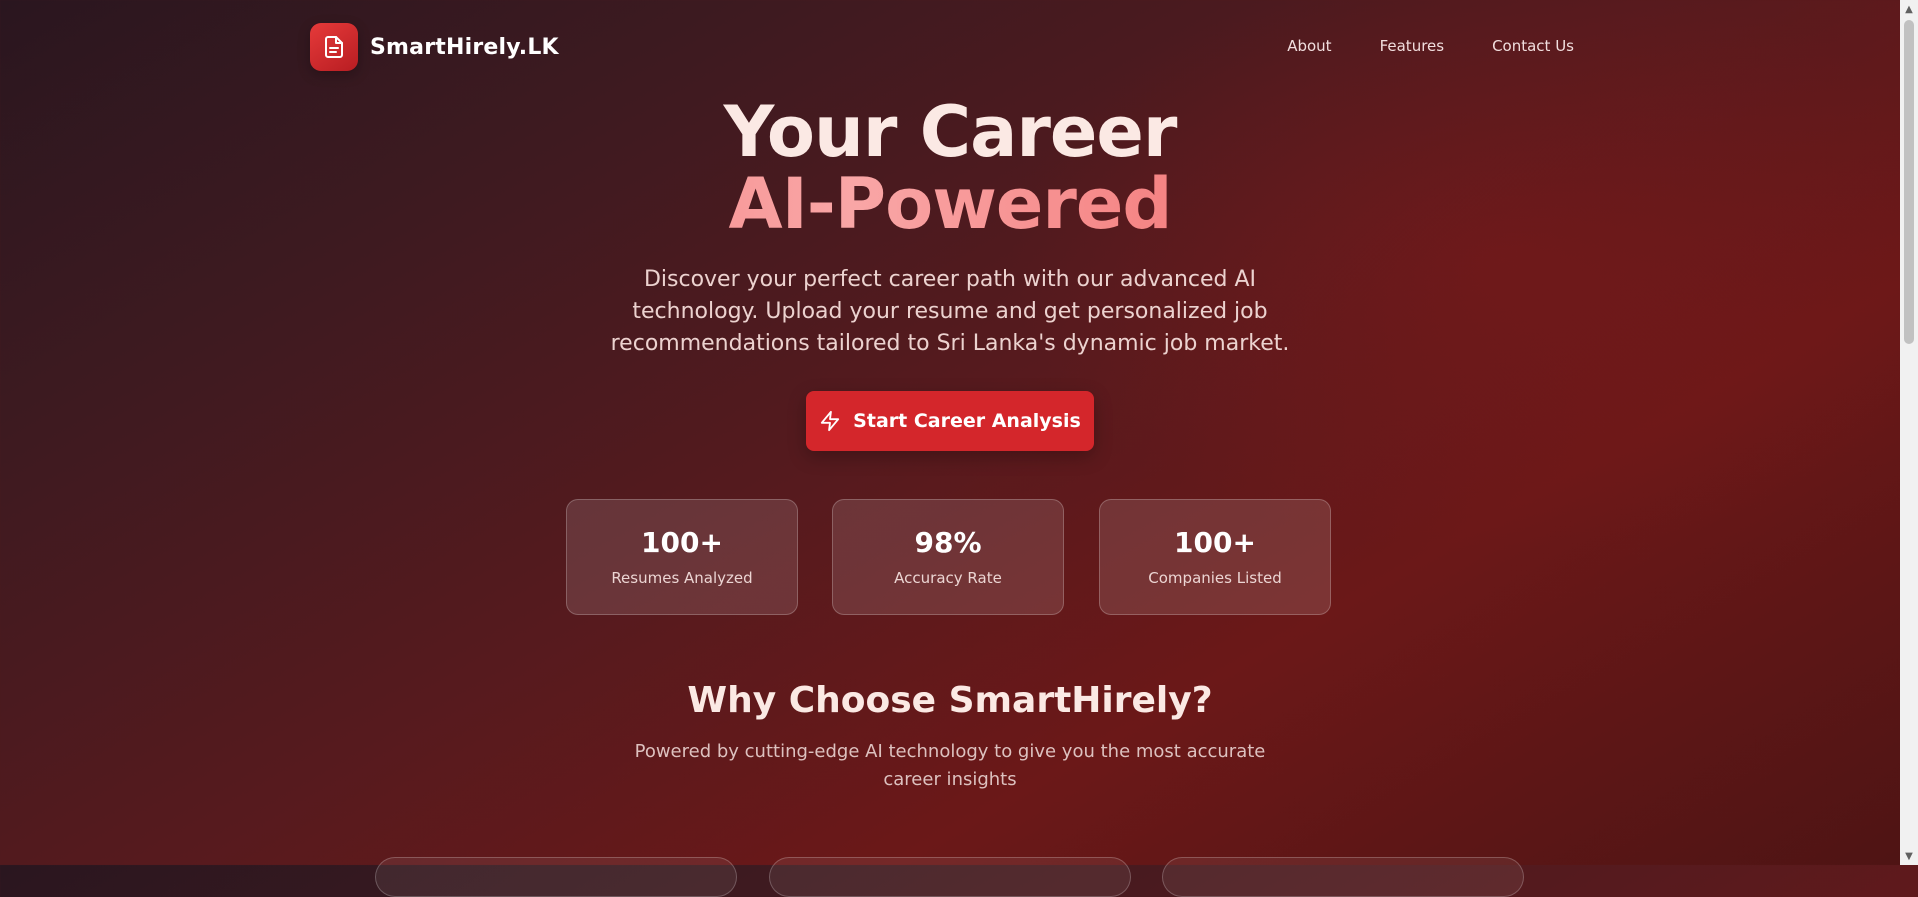  Describe the element at coordinates (1909, 856) in the screenshot. I see `scroll-down-arrow-icon: ▼` at that location.